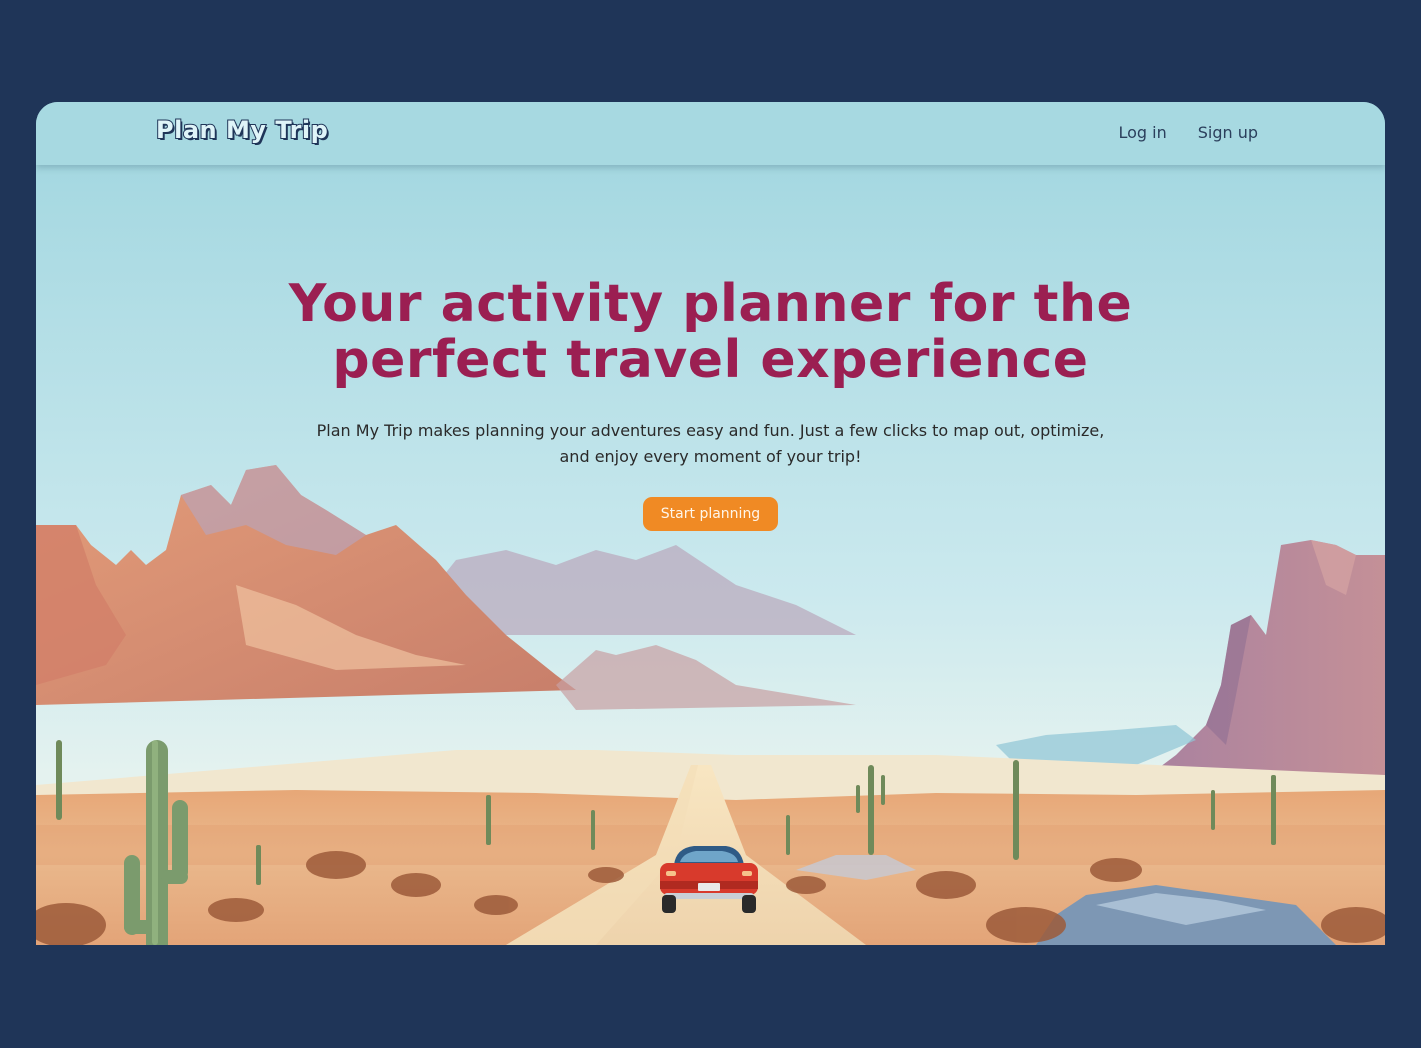 This screenshot has width=1421, height=1048. Describe the element at coordinates (242, 130) in the screenshot. I see `logo: Plan My Trip` at that location.